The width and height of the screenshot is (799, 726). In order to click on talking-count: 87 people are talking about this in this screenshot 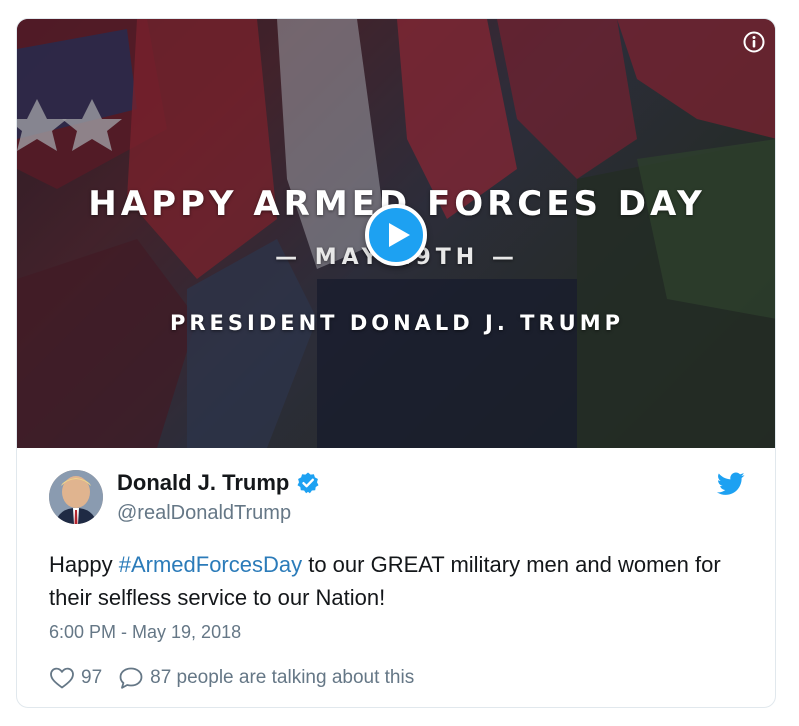, I will do `click(282, 678)`.